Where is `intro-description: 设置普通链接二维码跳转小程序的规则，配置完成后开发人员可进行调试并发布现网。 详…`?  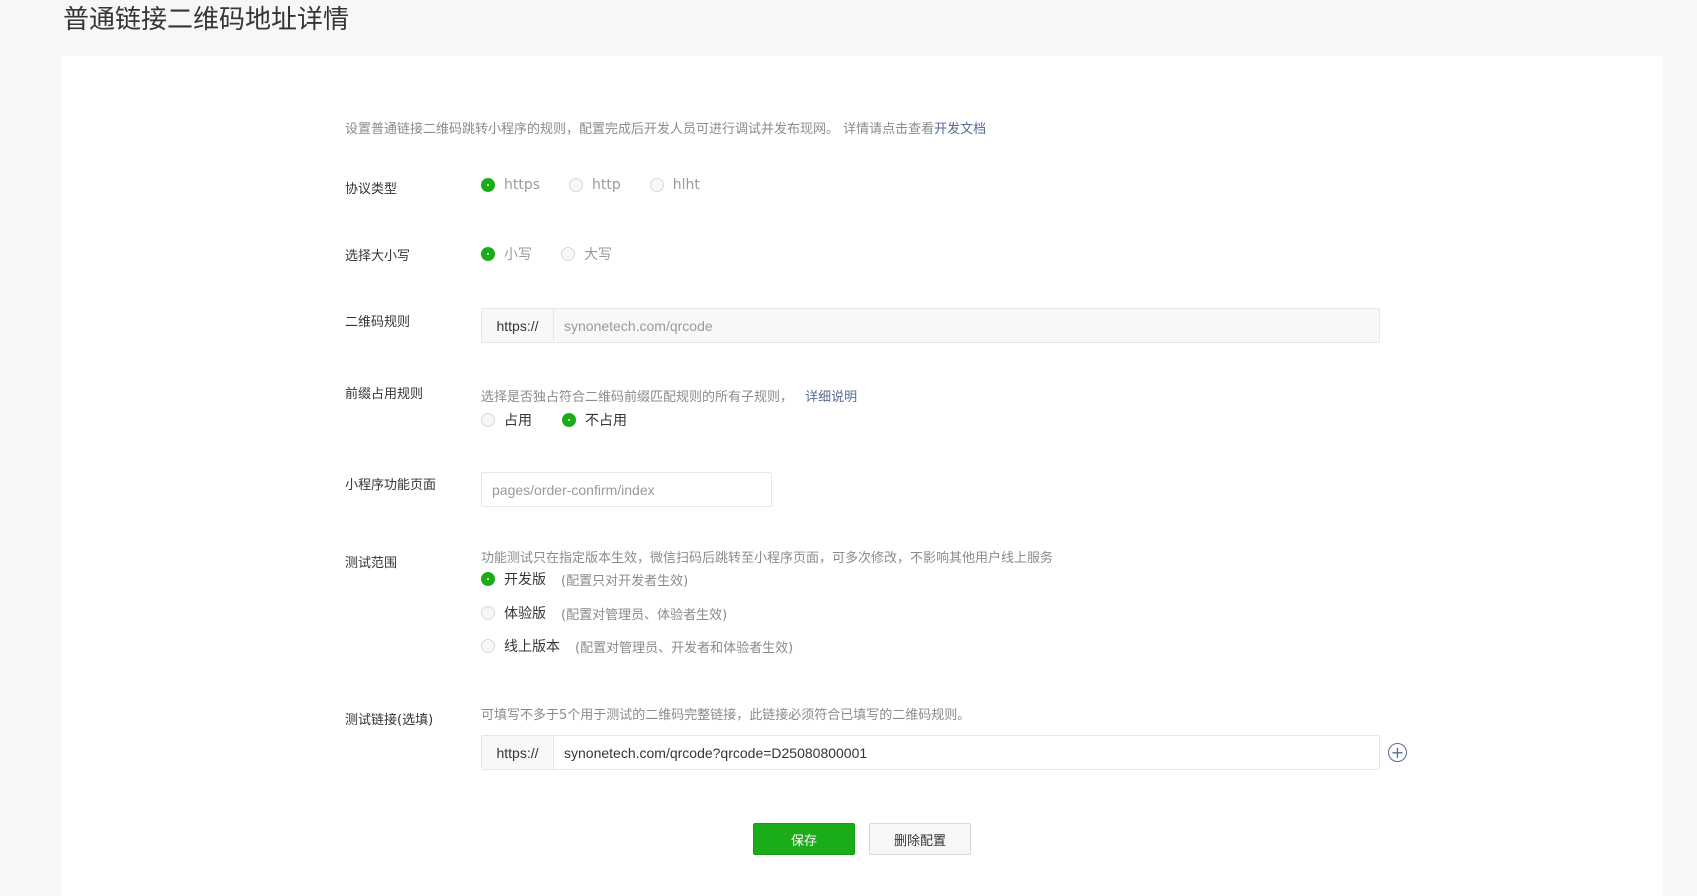 intro-description: 设置普通链接二维码跳转小程序的规则，配置完成后开发人员可进行调试并发布现网。 详… is located at coordinates (640, 129).